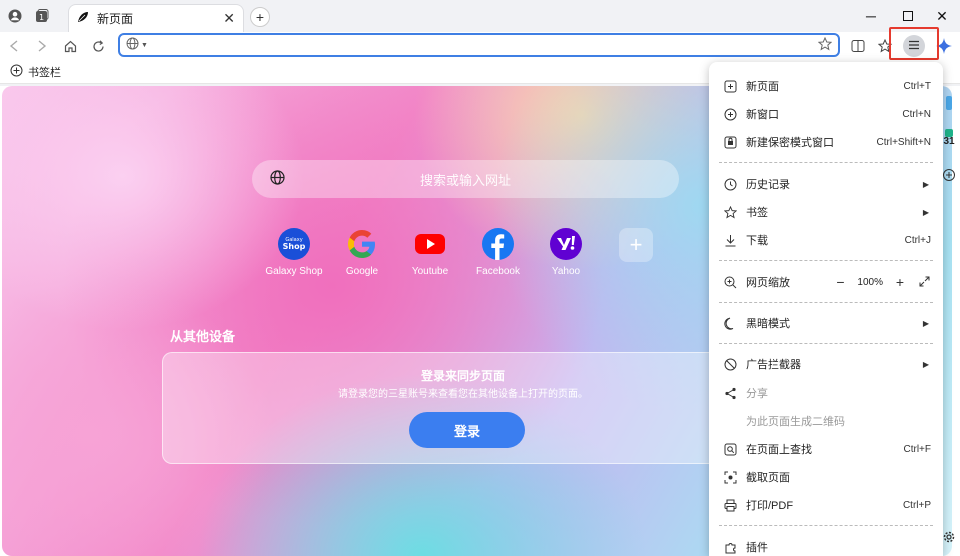 The width and height of the screenshot is (960, 556). I want to click on menu-shortcut: Ctrl+Shift+N, so click(903, 142).